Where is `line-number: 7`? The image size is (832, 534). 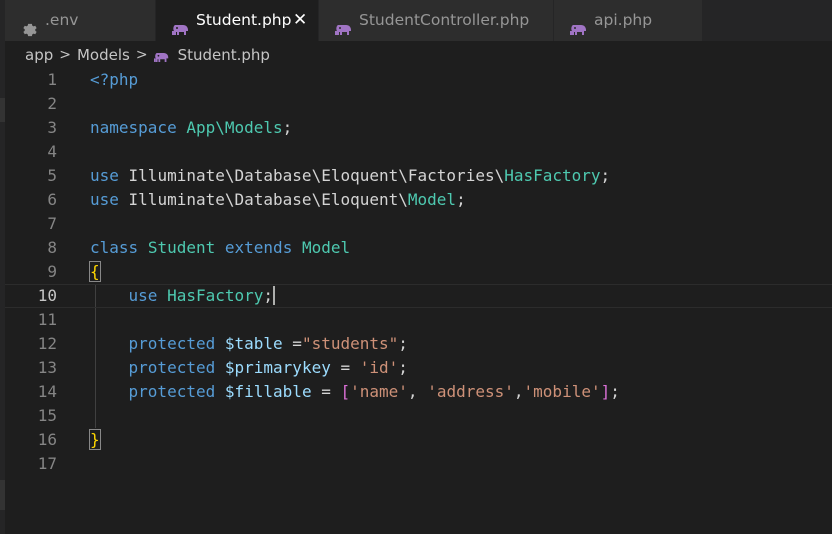 line-number: 7 is located at coordinates (52, 223).